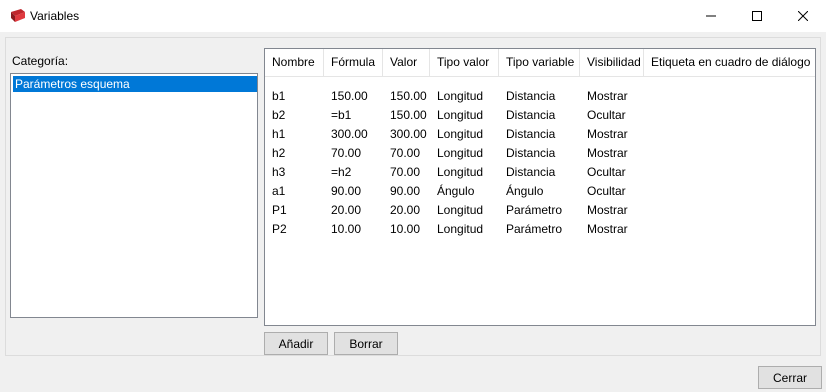 Image resolution: width=826 pixels, height=392 pixels. Describe the element at coordinates (276, 229) in the screenshot. I see `cell-nombre: P2` at that location.